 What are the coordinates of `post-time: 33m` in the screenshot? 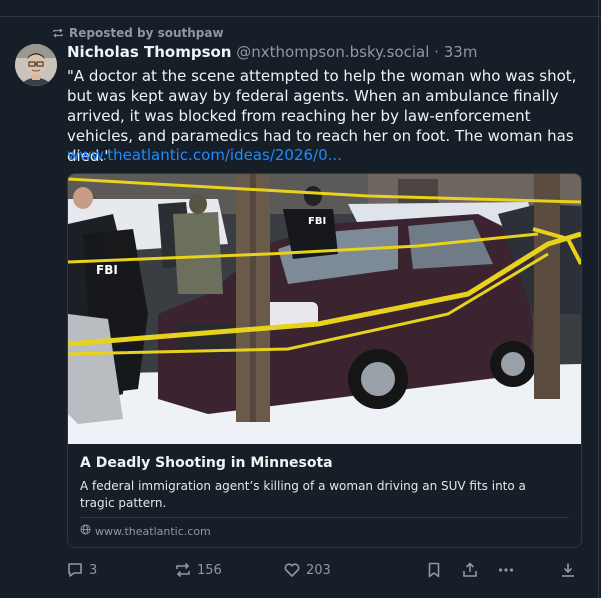 It's located at (461, 52).